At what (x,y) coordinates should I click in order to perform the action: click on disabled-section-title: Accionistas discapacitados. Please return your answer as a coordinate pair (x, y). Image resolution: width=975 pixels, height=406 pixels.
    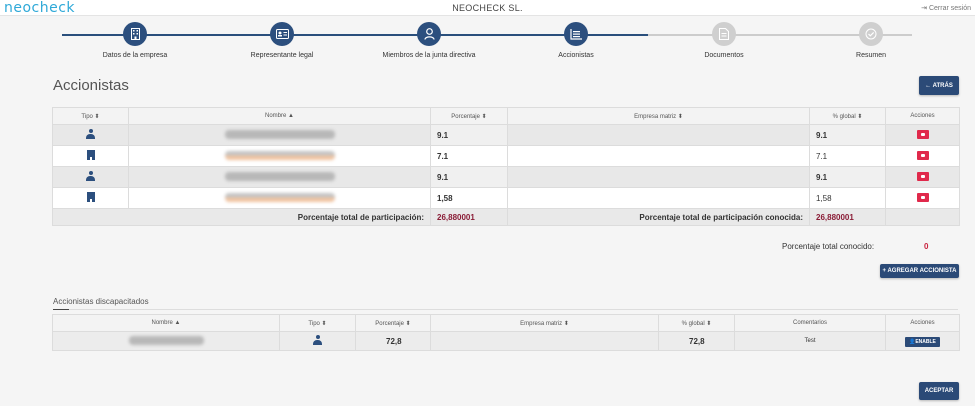
    Looking at the image, I should click on (101, 301).